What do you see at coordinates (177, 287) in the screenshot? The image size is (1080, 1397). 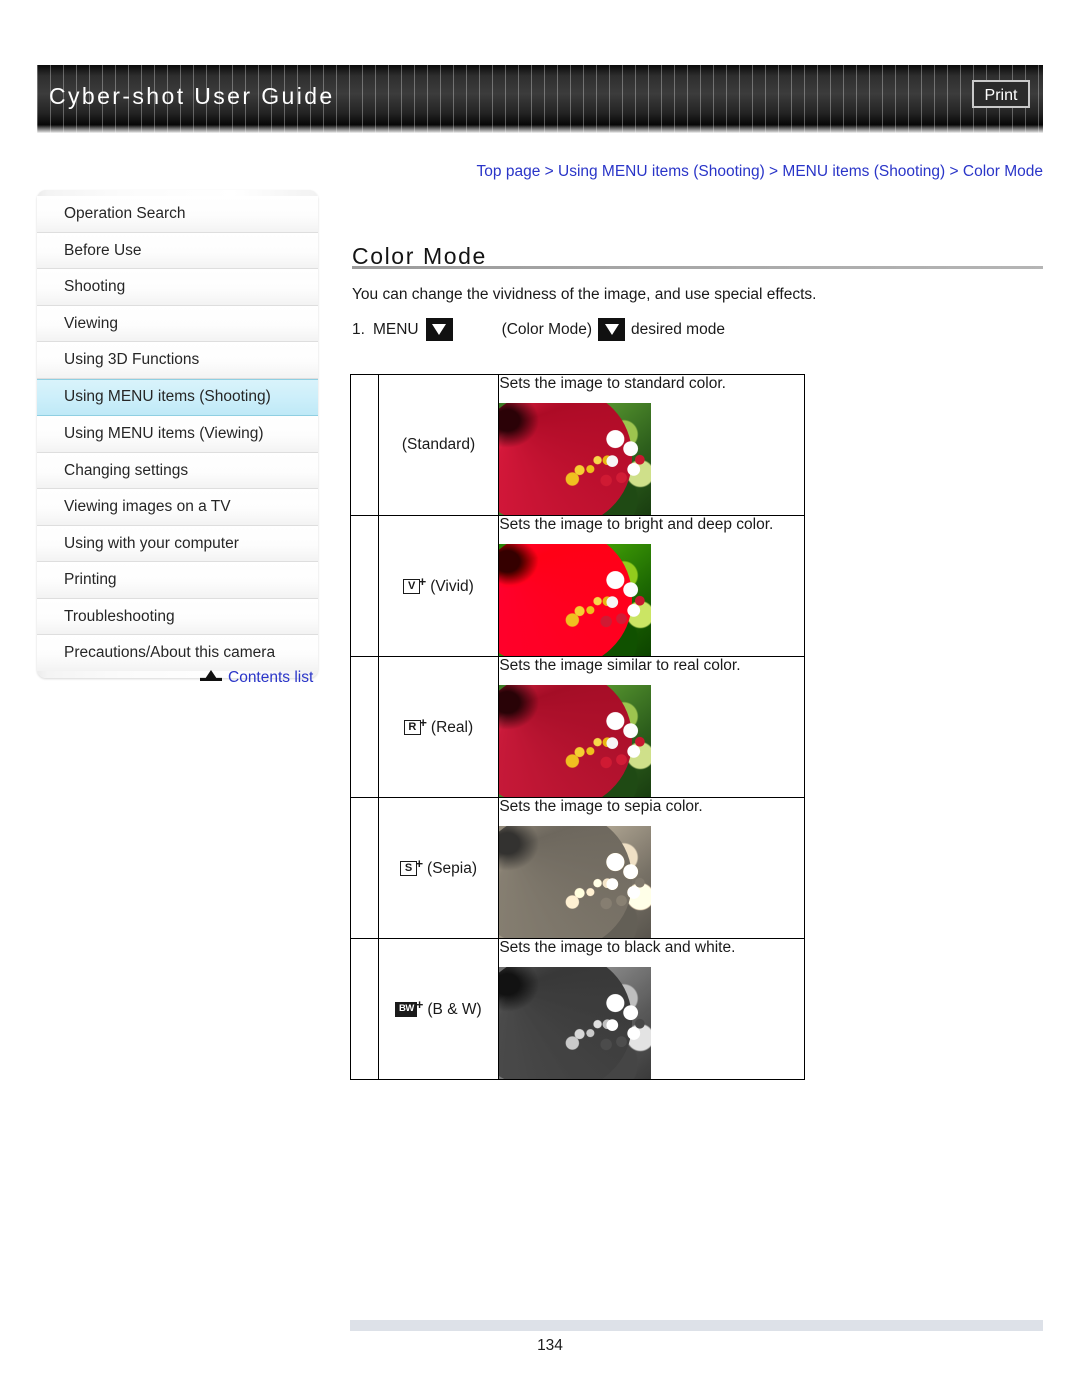 I see `sidebar-item-shooting: Shooting` at bounding box center [177, 287].